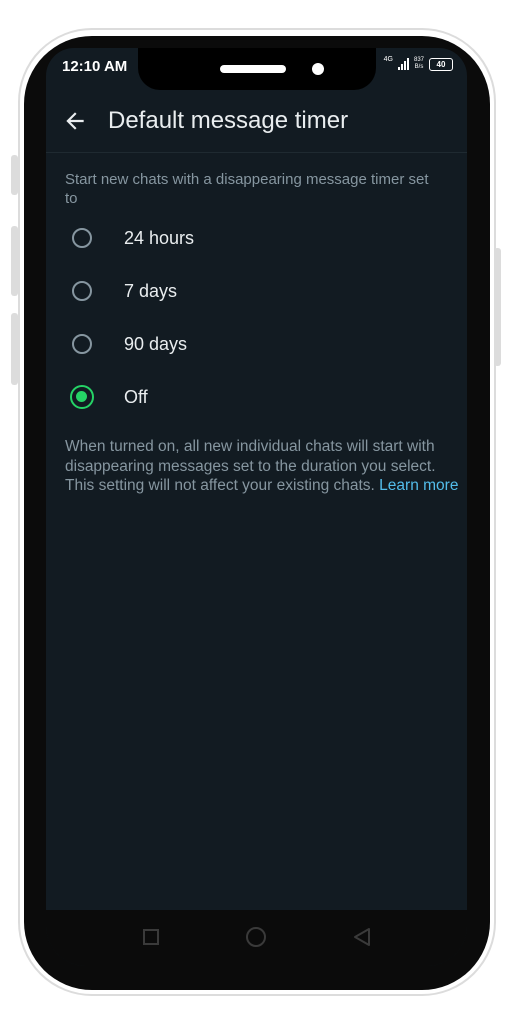  I want to click on network-speed: 837 B/s, so click(419, 64).